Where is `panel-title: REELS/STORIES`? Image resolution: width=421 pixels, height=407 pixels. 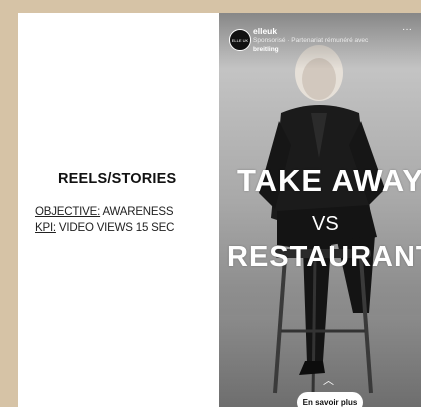
panel-title: REELS/STORIES is located at coordinates (117, 179).